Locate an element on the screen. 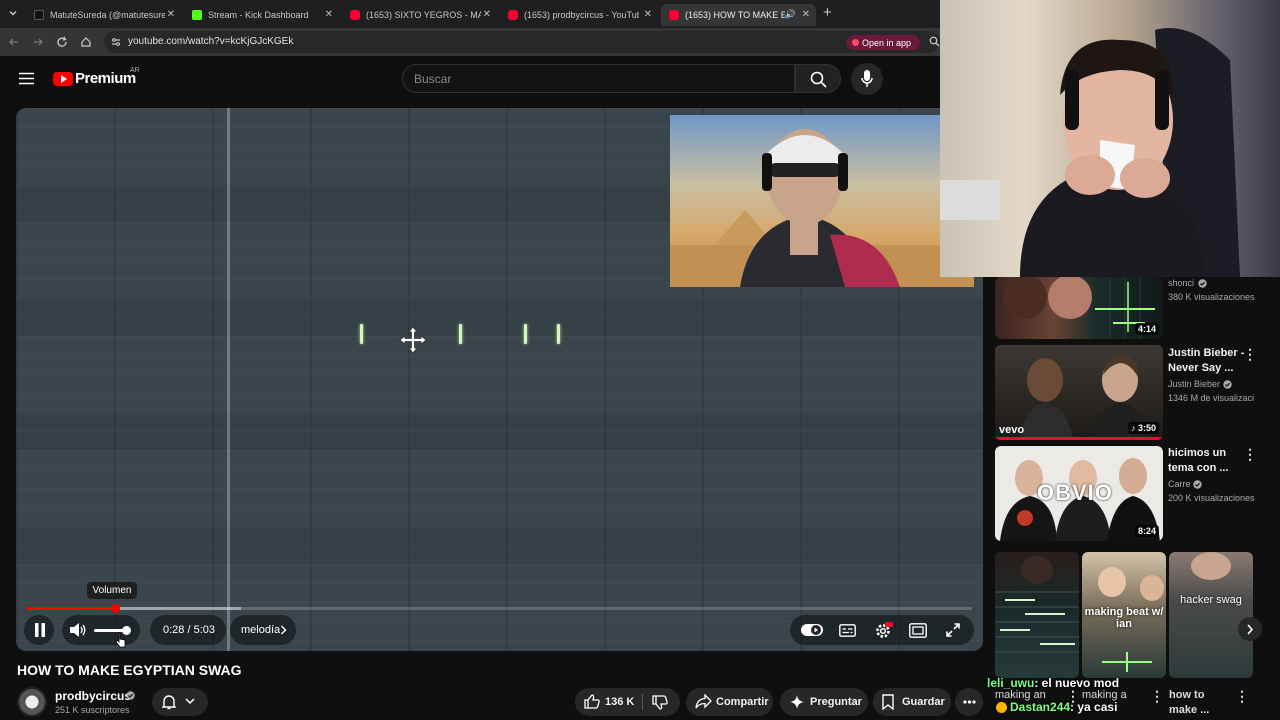  menu-icon is located at coordinates (26, 78).